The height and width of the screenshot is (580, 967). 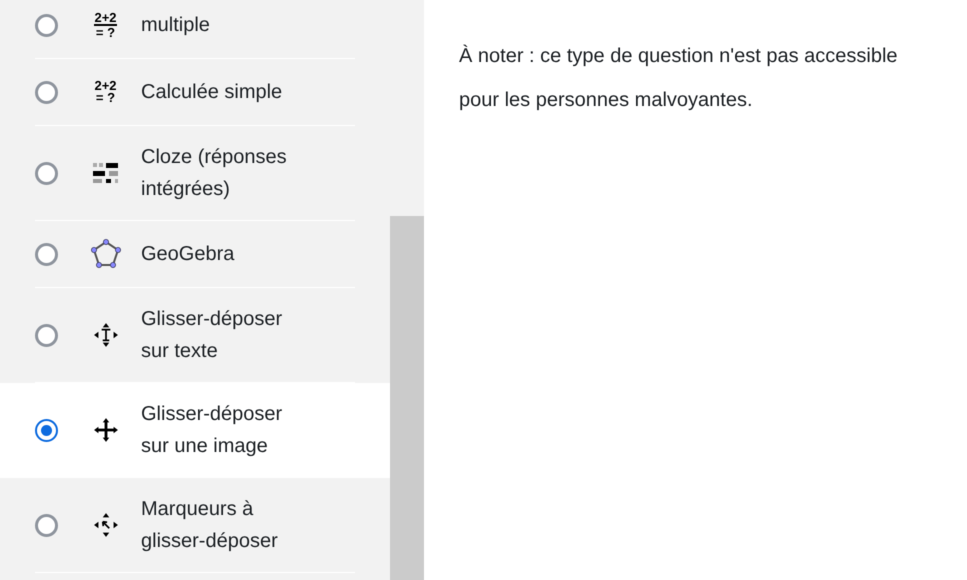 I want to click on question-type-option: Marqueurs à glisser-déposer, so click(x=195, y=525).